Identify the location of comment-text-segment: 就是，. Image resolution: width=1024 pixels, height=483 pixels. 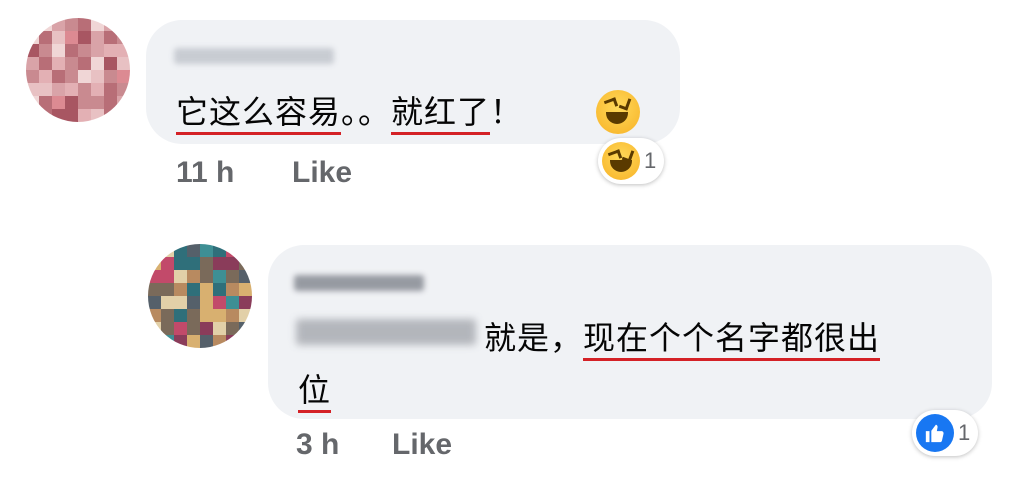
(534, 338).